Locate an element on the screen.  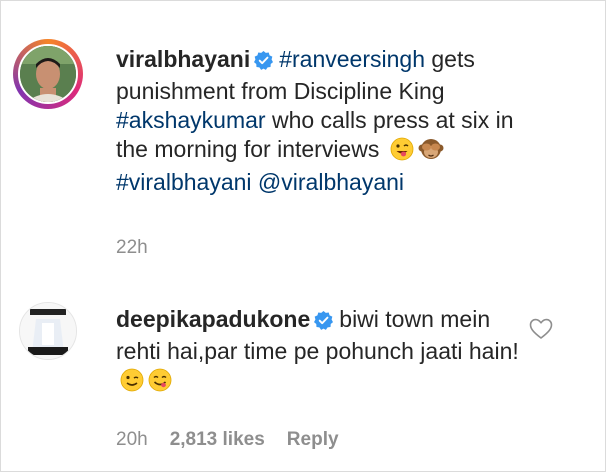
likes-count: 2,813 likes is located at coordinates (217, 439).